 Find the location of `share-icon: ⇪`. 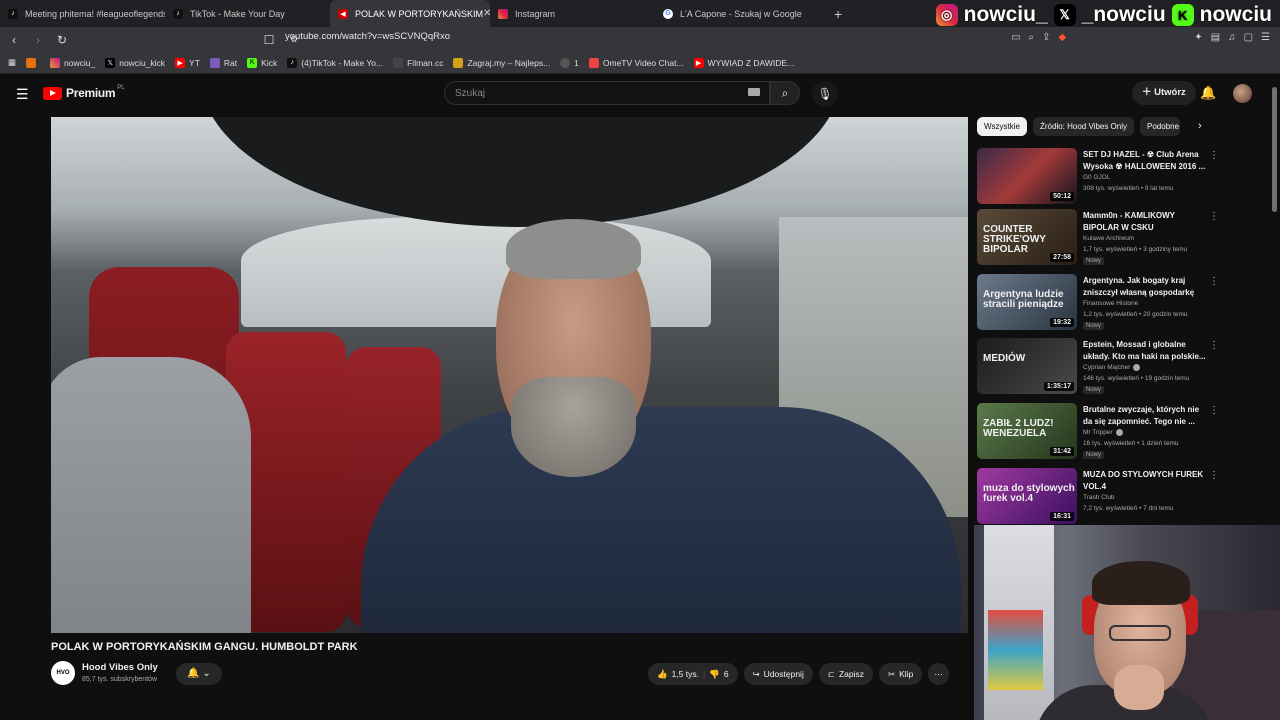

share-icon: ⇪ is located at coordinates (1046, 37).